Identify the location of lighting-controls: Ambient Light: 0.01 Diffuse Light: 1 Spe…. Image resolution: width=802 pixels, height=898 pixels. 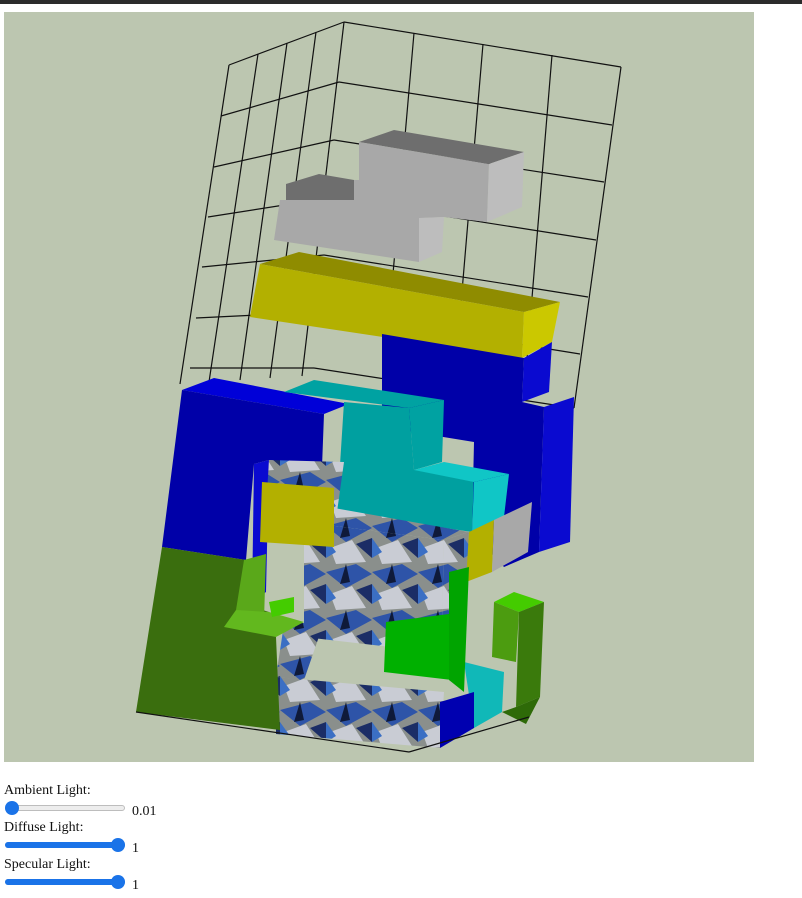
(204, 838).